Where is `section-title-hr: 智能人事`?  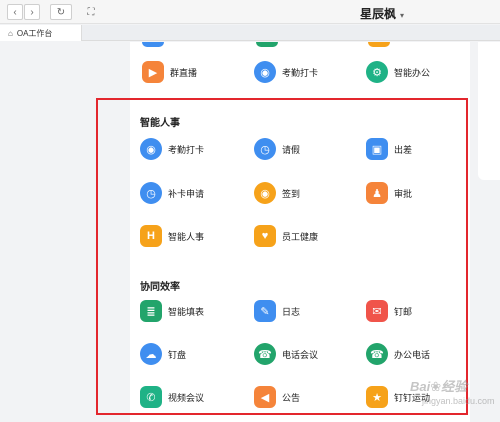
section-title-hr: 智能人事 is located at coordinates (160, 123).